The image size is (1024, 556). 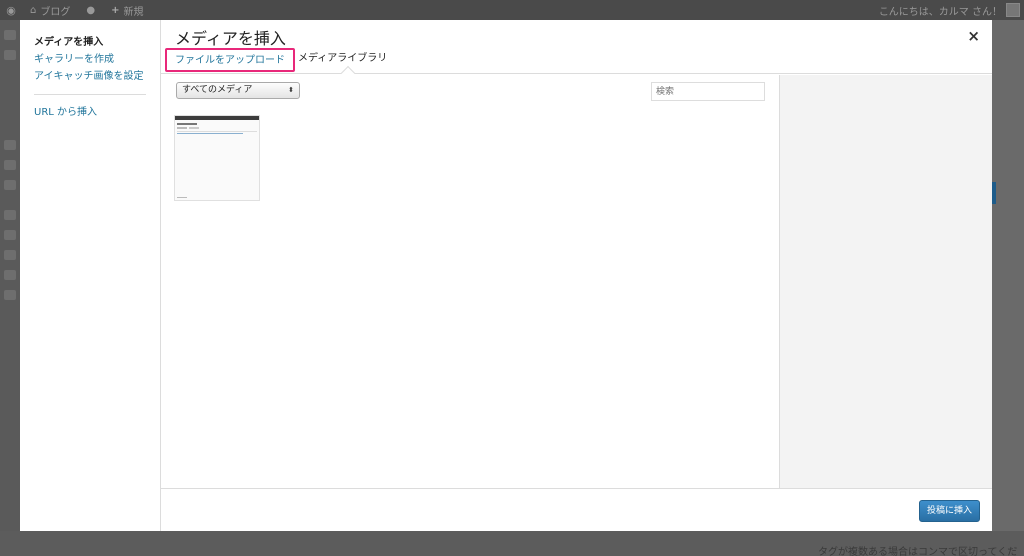 What do you see at coordinates (10, 35) in the screenshot?
I see `dashboard-icon` at bounding box center [10, 35].